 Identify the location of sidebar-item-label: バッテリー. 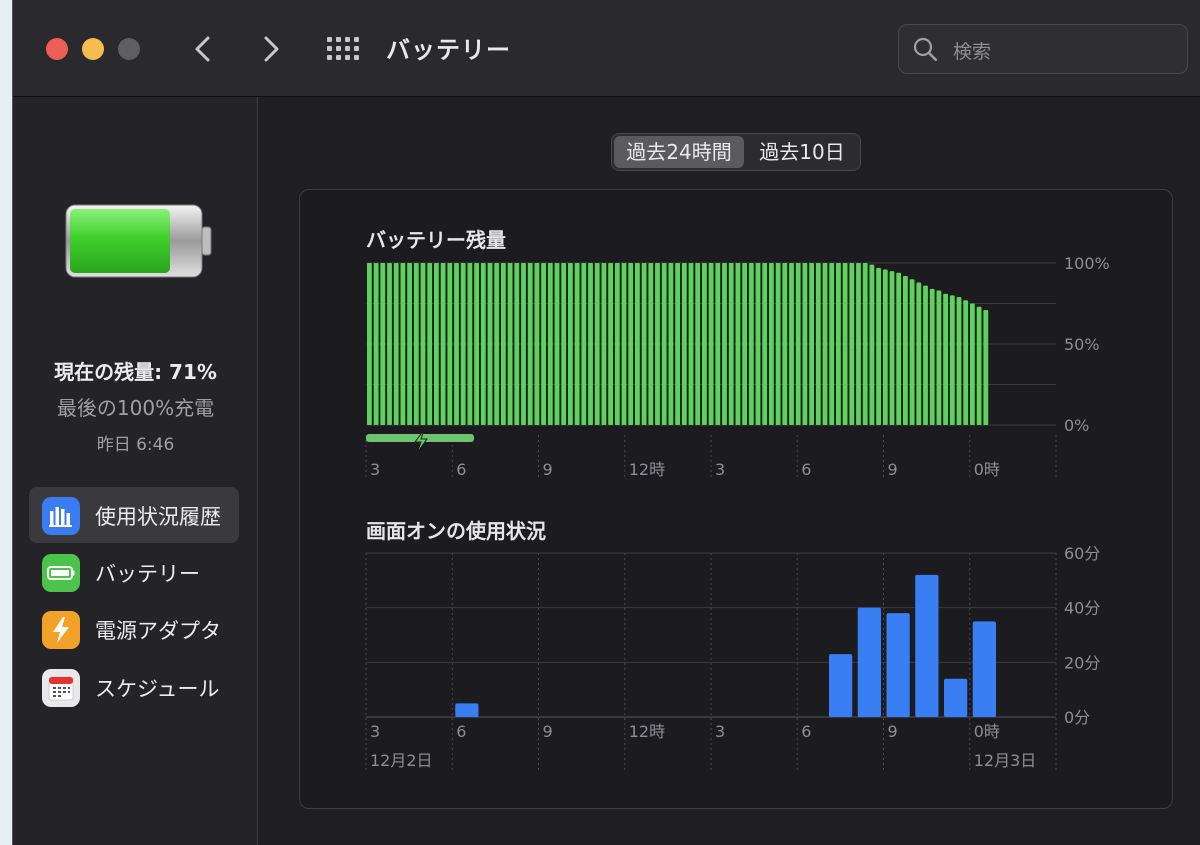
(147, 574).